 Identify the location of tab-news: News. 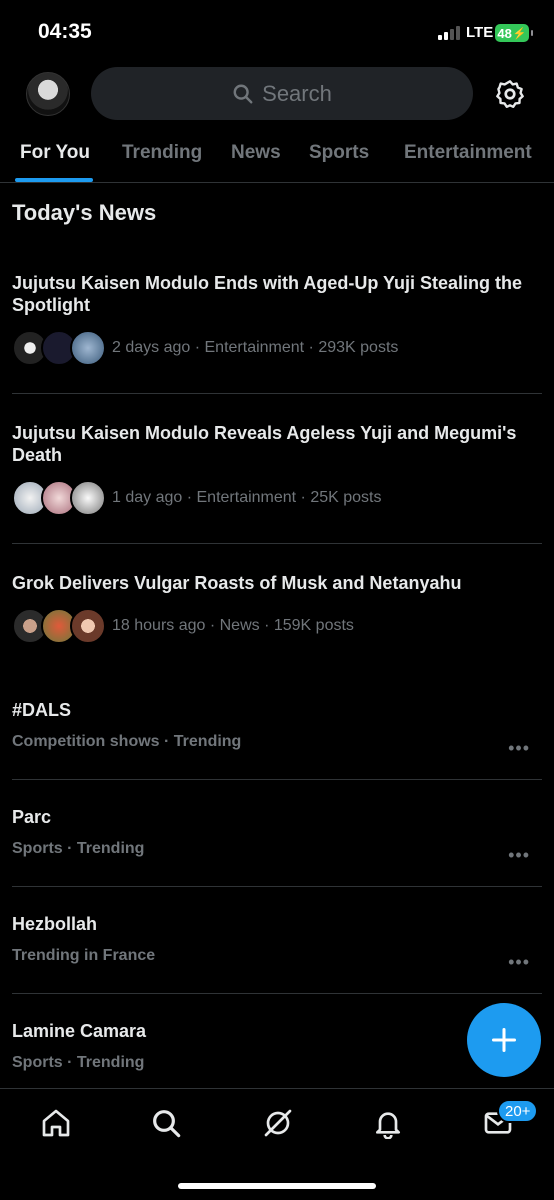
(256, 153).